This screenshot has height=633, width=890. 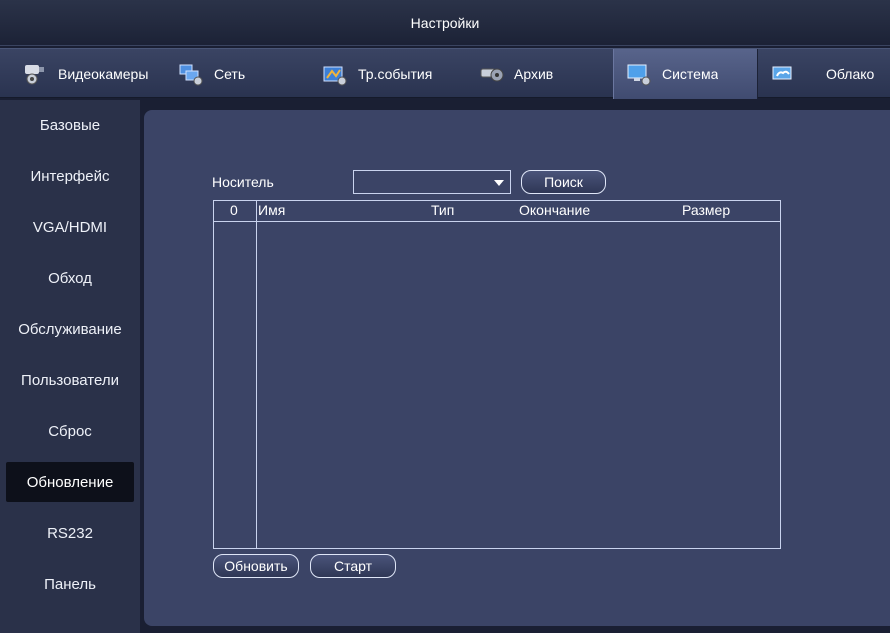 I want to click on sidebar-item-label: Панель, so click(x=70, y=584).